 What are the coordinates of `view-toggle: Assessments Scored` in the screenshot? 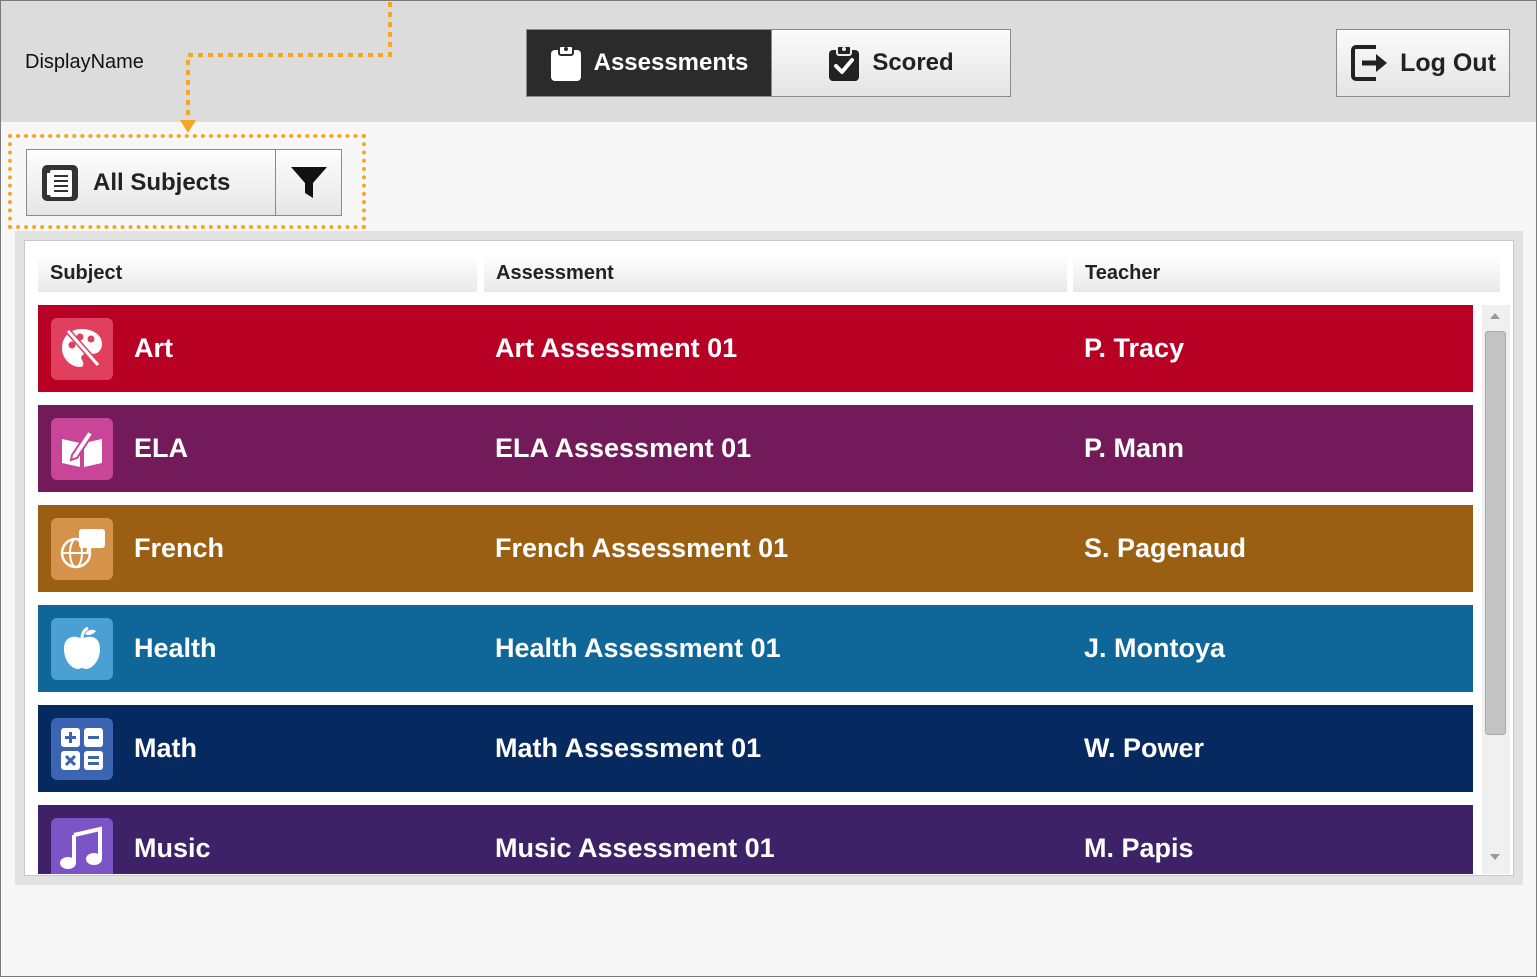 It's located at (768, 63).